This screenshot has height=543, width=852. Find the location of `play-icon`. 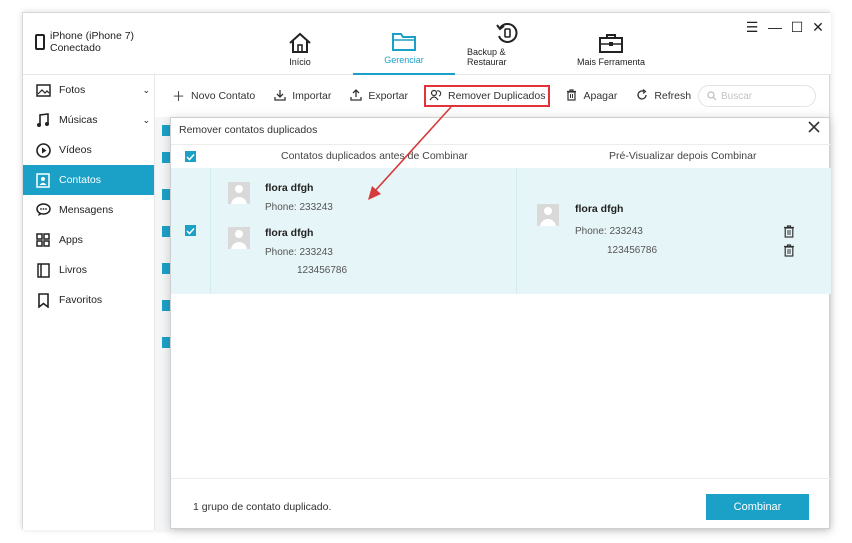

play-icon is located at coordinates (43, 150).